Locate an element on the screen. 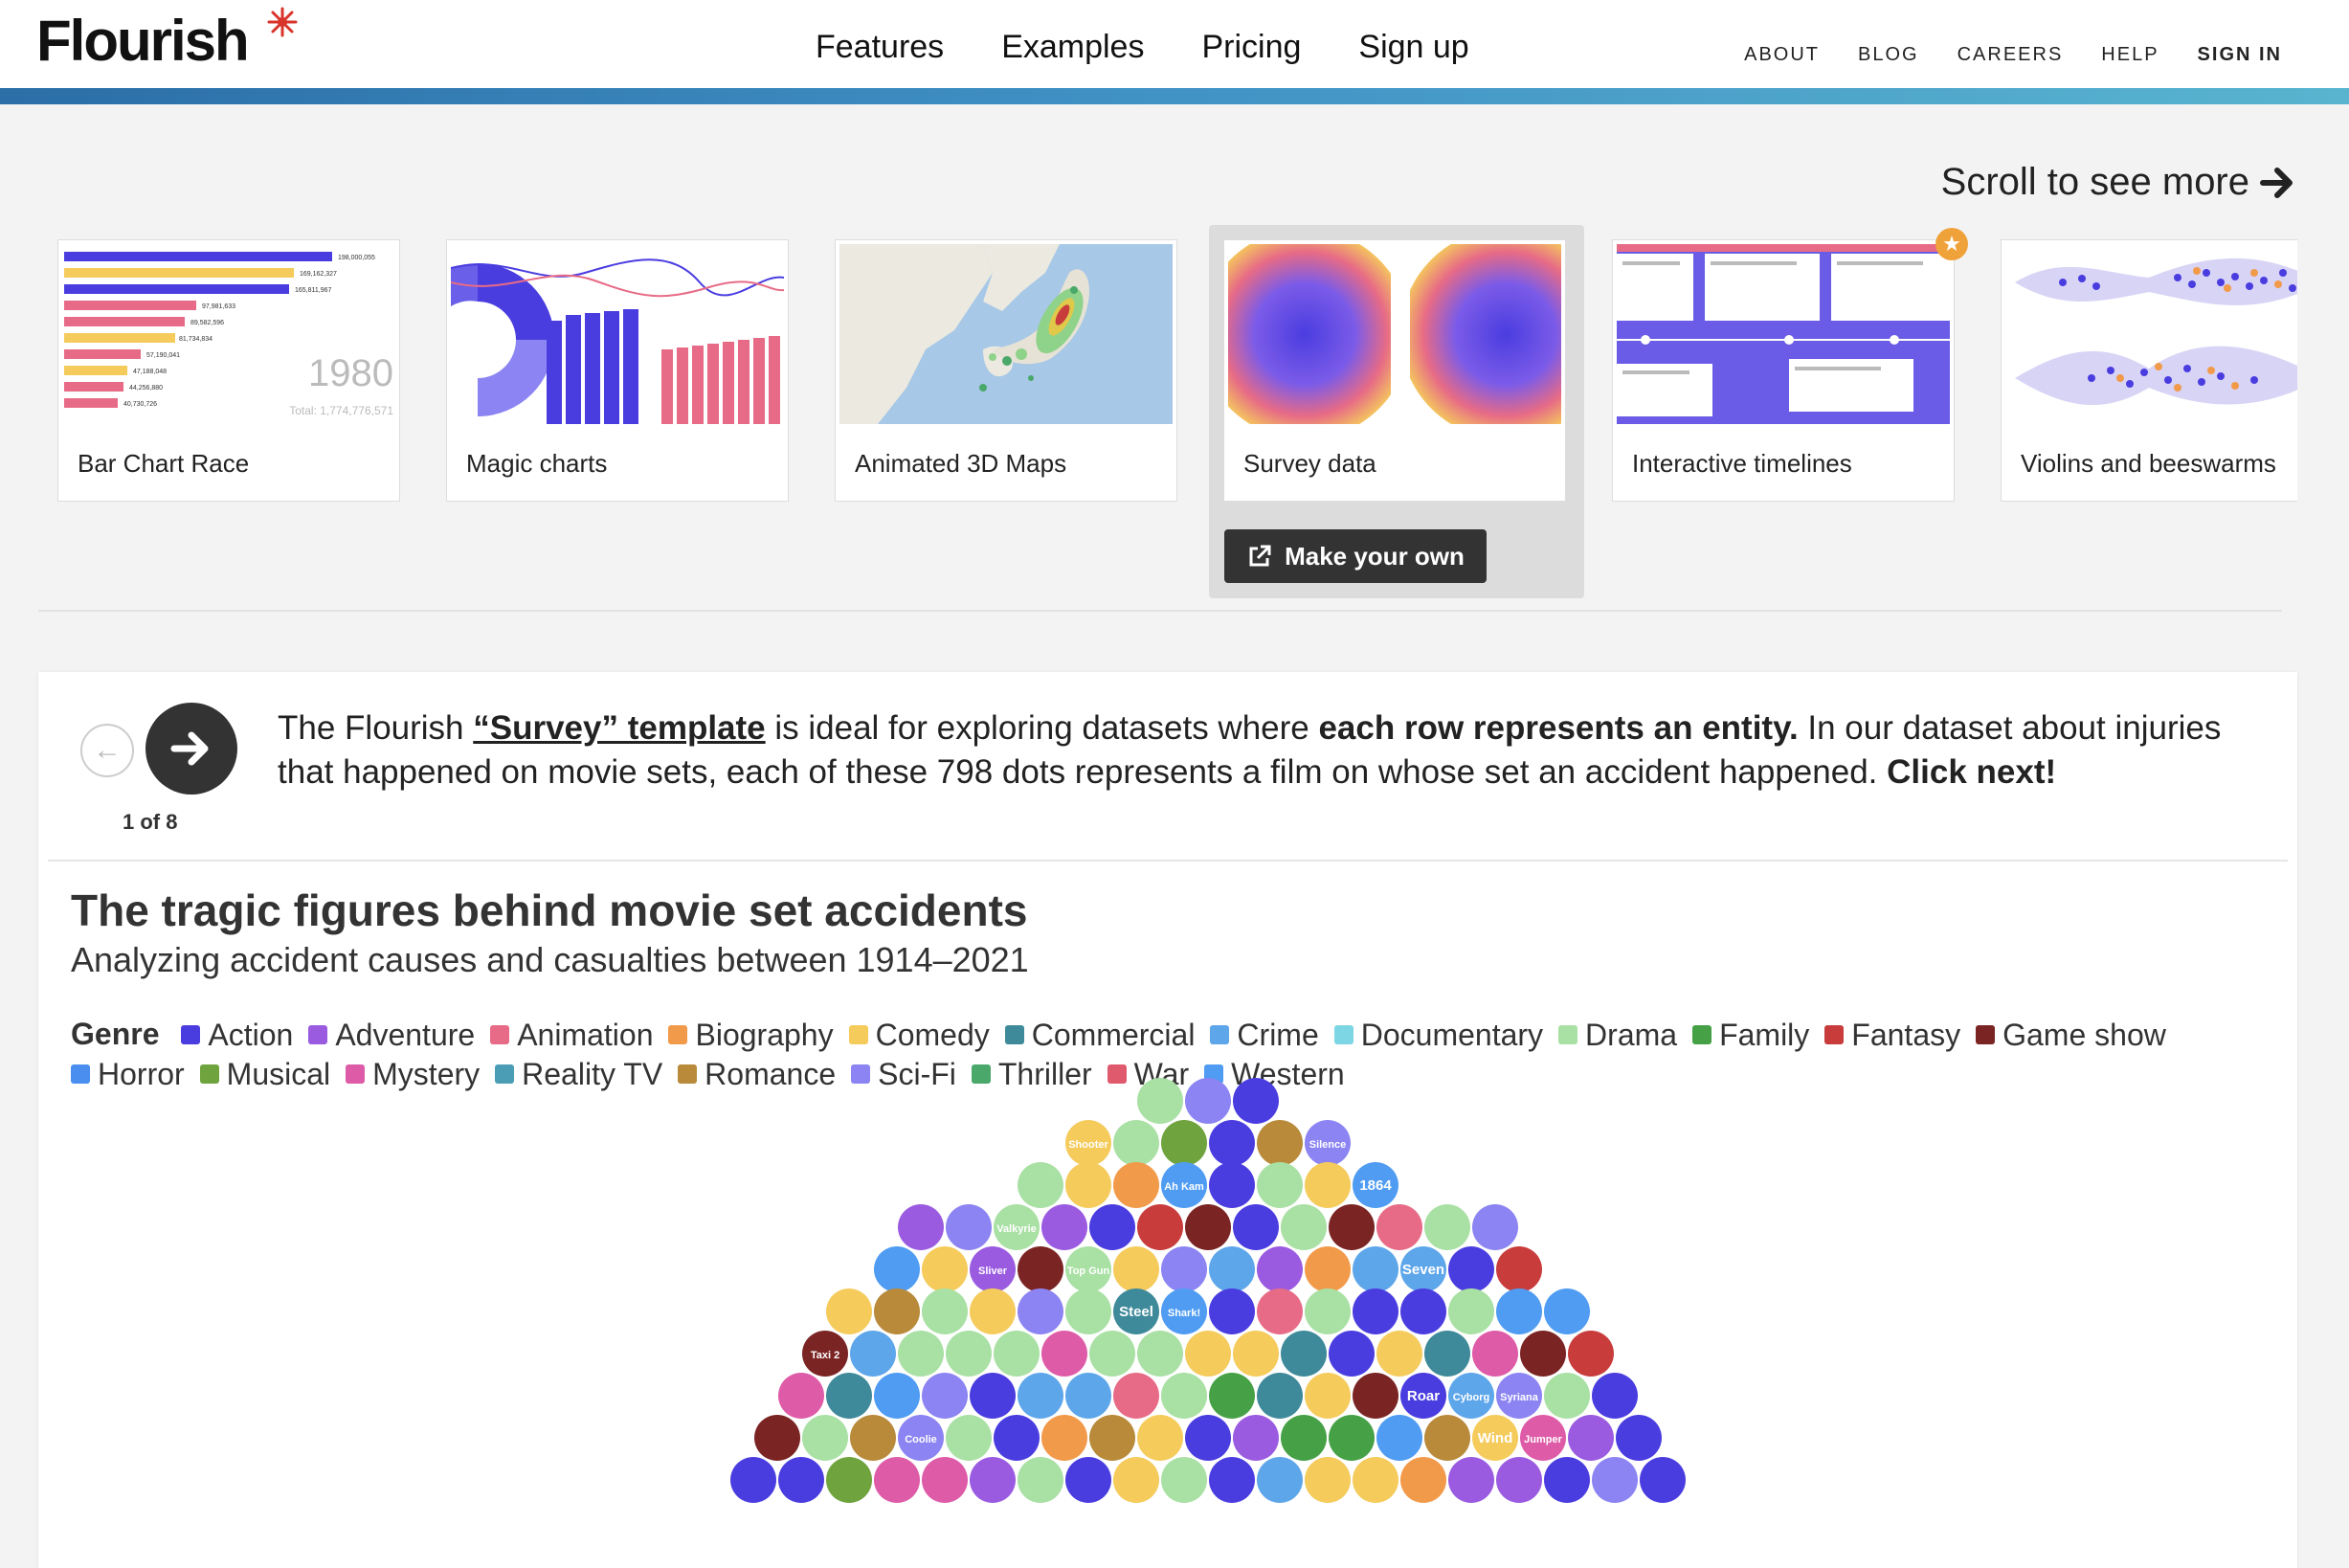 This screenshot has width=2349, height=1568. template-card-survey-data: Survey data is located at coordinates (1395, 371).